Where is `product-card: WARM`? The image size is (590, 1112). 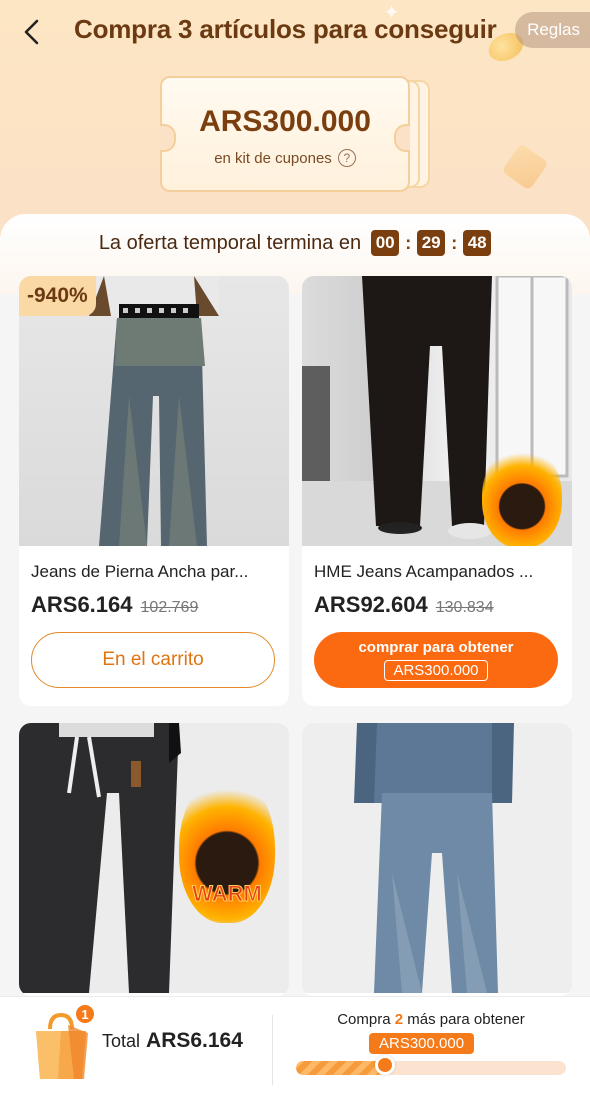
product-card: WARM is located at coordinates (154, 859).